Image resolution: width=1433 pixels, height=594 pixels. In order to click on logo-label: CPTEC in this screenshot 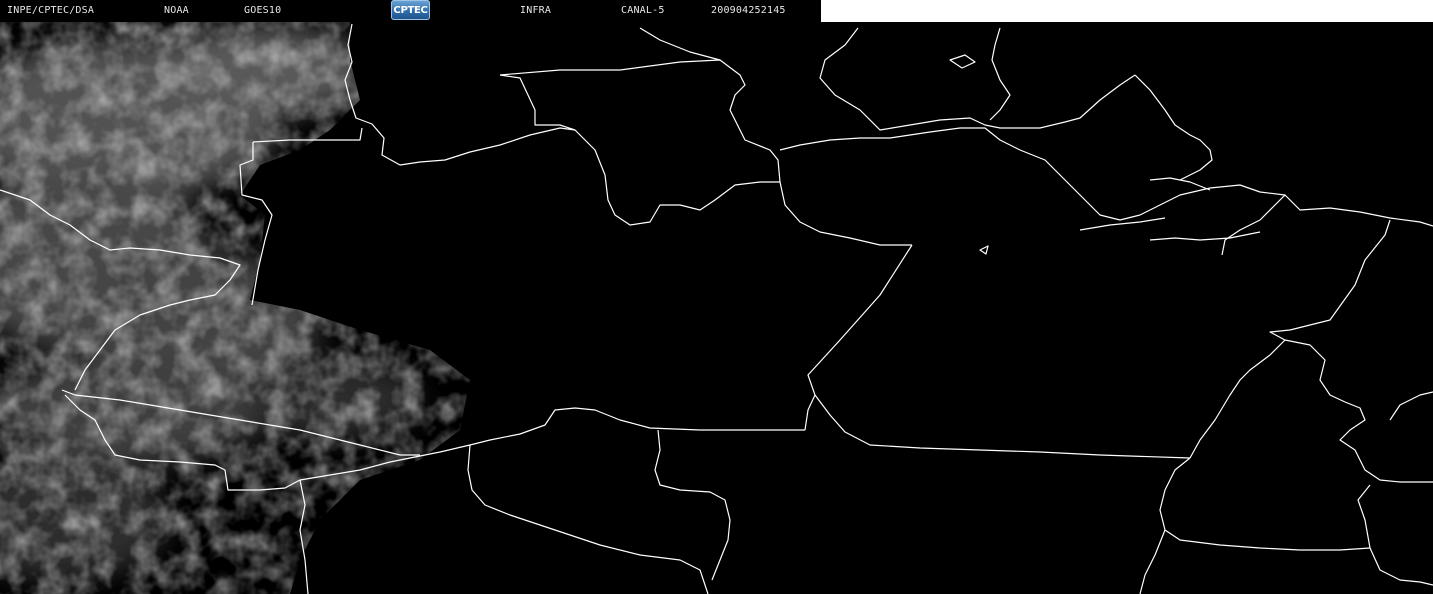, I will do `click(410, 10)`.